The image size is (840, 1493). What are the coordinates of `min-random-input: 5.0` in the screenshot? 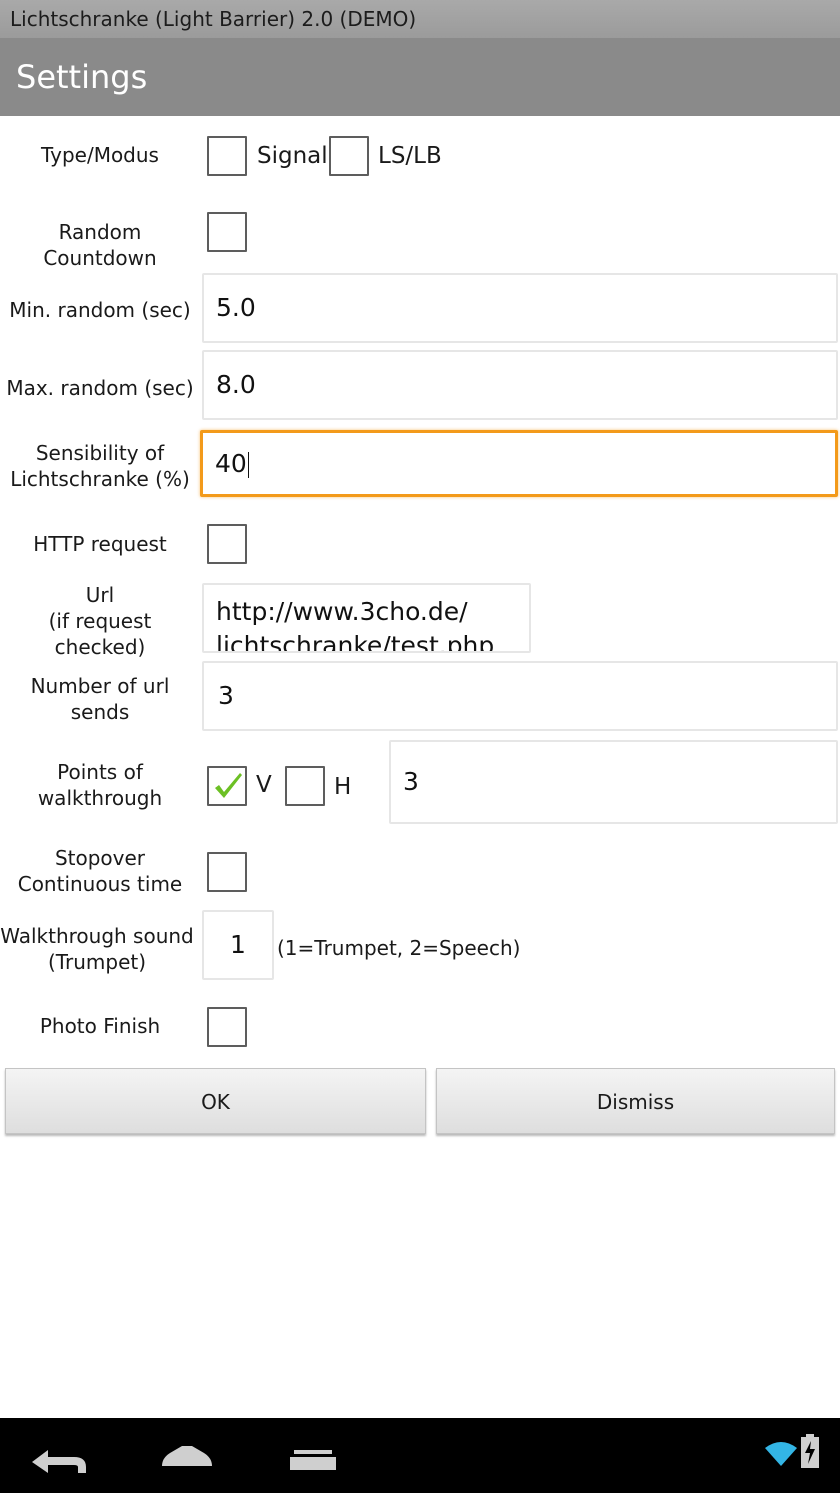 It's located at (520, 308).